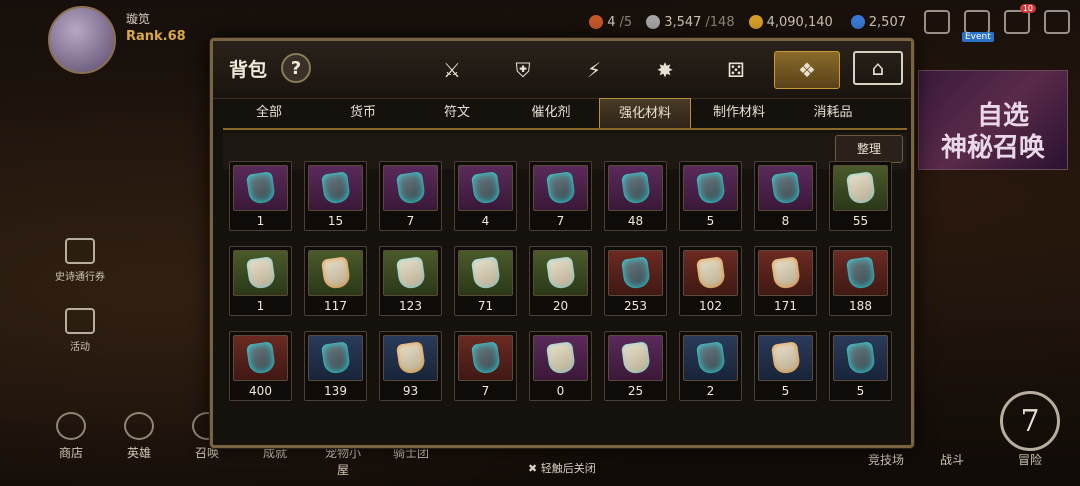  What do you see at coordinates (645, 113) in the screenshot?
I see `sub-tab: 强化材料` at bounding box center [645, 113].